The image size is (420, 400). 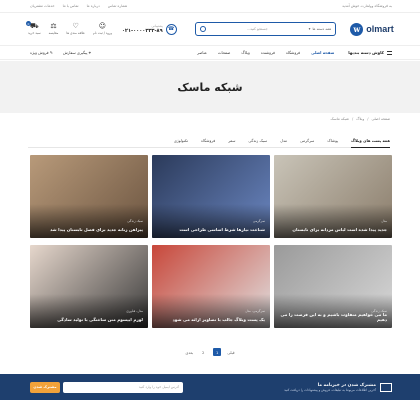 I want to click on categories-button: کاوش دسته بندیها, so click(x=370, y=52).